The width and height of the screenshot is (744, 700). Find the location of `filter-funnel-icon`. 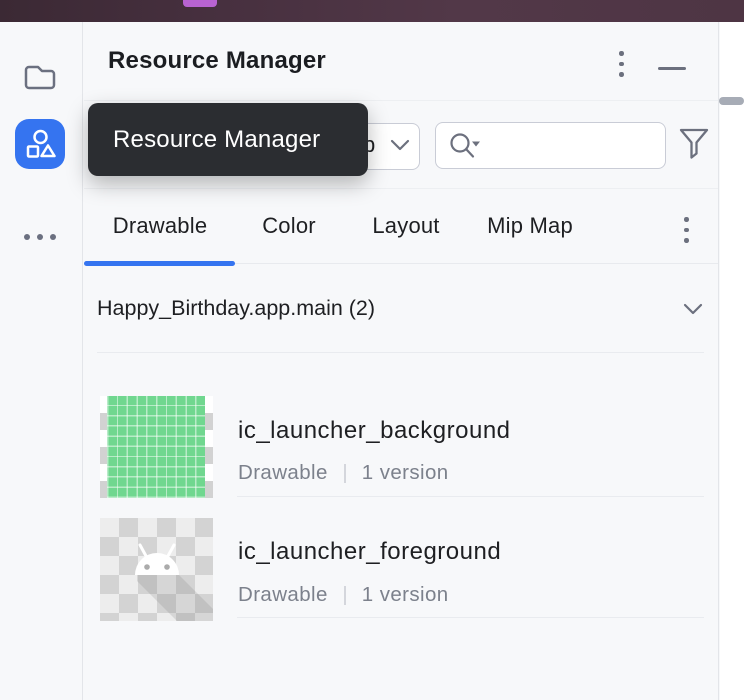

filter-funnel-icon is located at coordinates (694, 144).